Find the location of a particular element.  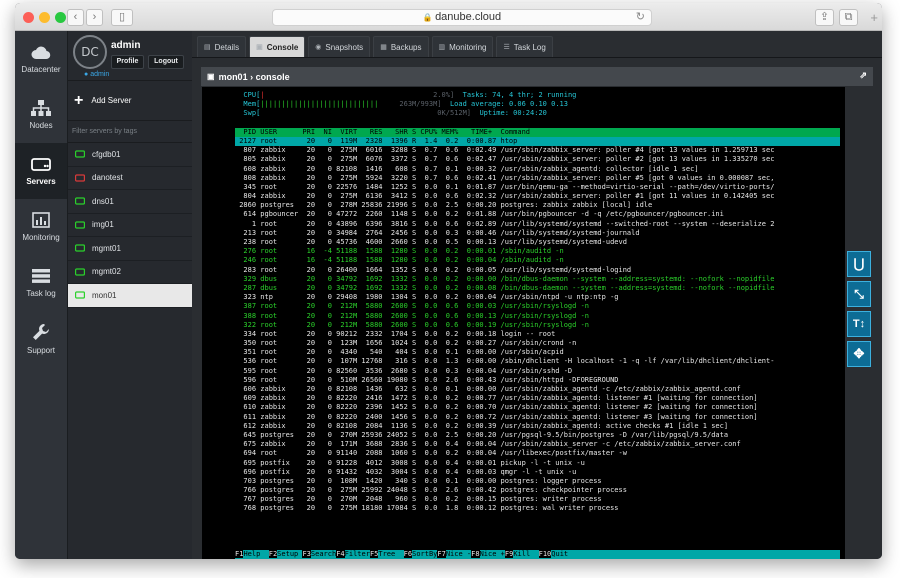

sidebar-toggle-icon: ▯ is located at coordinates (122, 17).